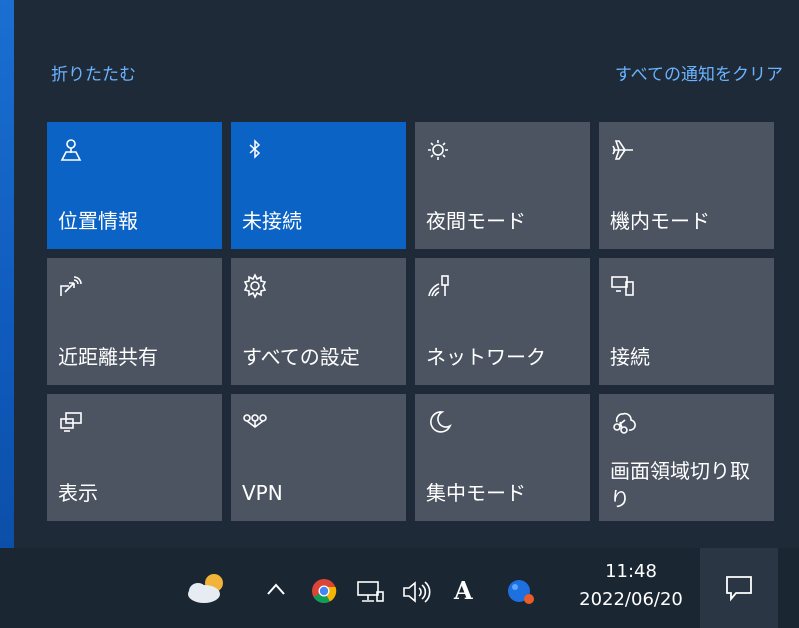 This screenshot has width=799, height=628. What do you see at coordinates (255, 150) in the screenshot?
I see `bluetooth-icon` at bounding box center [255, 150].